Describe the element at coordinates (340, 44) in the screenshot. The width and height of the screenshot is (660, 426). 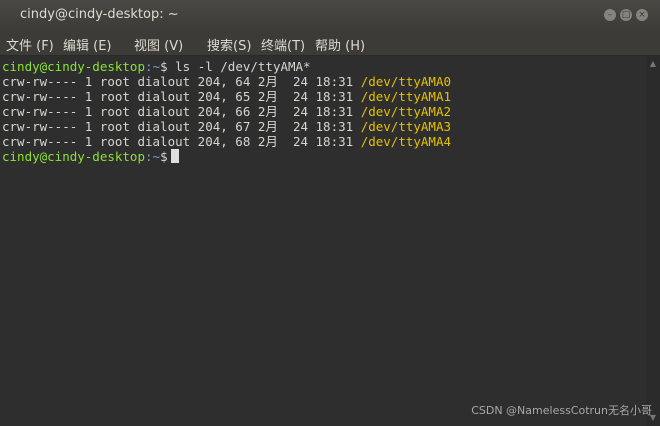
I see `menu-help: 帮助 (H)` at that location.